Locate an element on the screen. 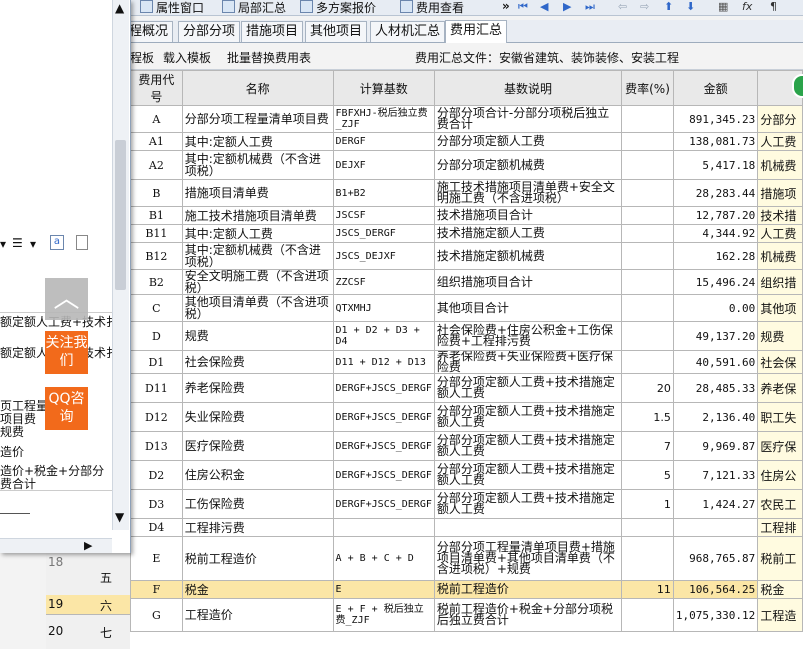 The image size is (803, 649). column-header-base-desc: 基数说明 is located at coordinates (528, 88).